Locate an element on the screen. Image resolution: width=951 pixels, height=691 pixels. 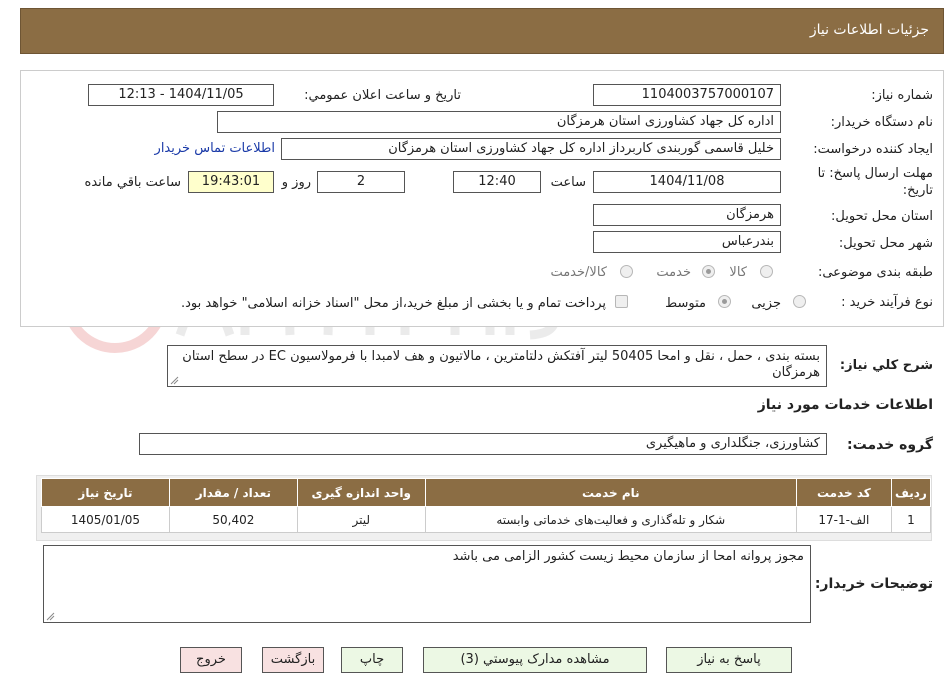
column-header: تاریخ نیاز is located at coordinates (105, 492).